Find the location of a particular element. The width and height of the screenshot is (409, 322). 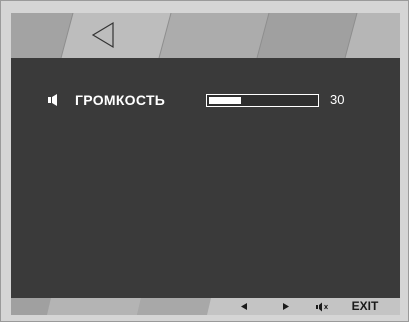

exit-button: EXIT is located at coordinates (365, 306).